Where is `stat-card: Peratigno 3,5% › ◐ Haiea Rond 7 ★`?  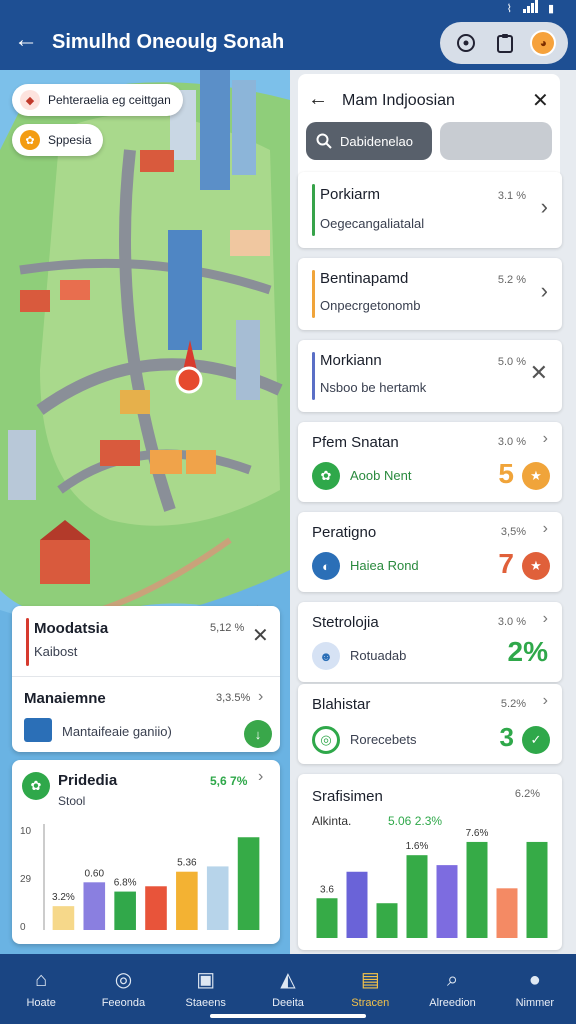
stat-card: Peratigno 3,5% › ◐ Haiea Rond 7 ★ is located at coordinates (430, 552).